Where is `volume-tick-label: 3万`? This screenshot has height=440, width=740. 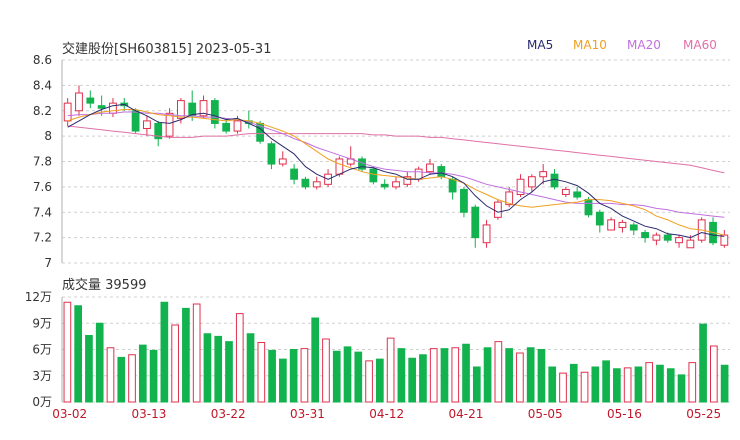 volume-tick-label: 3万 is located at coordinates (42, 376).